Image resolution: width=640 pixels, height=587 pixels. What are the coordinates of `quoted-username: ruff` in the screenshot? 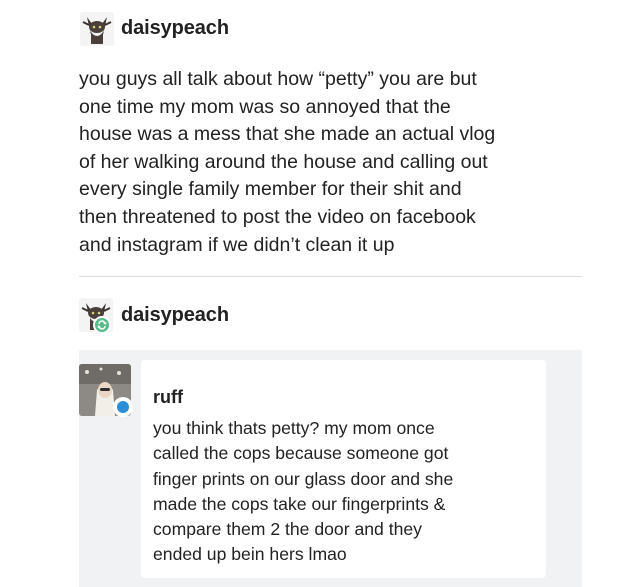 It's located at (168, 397).